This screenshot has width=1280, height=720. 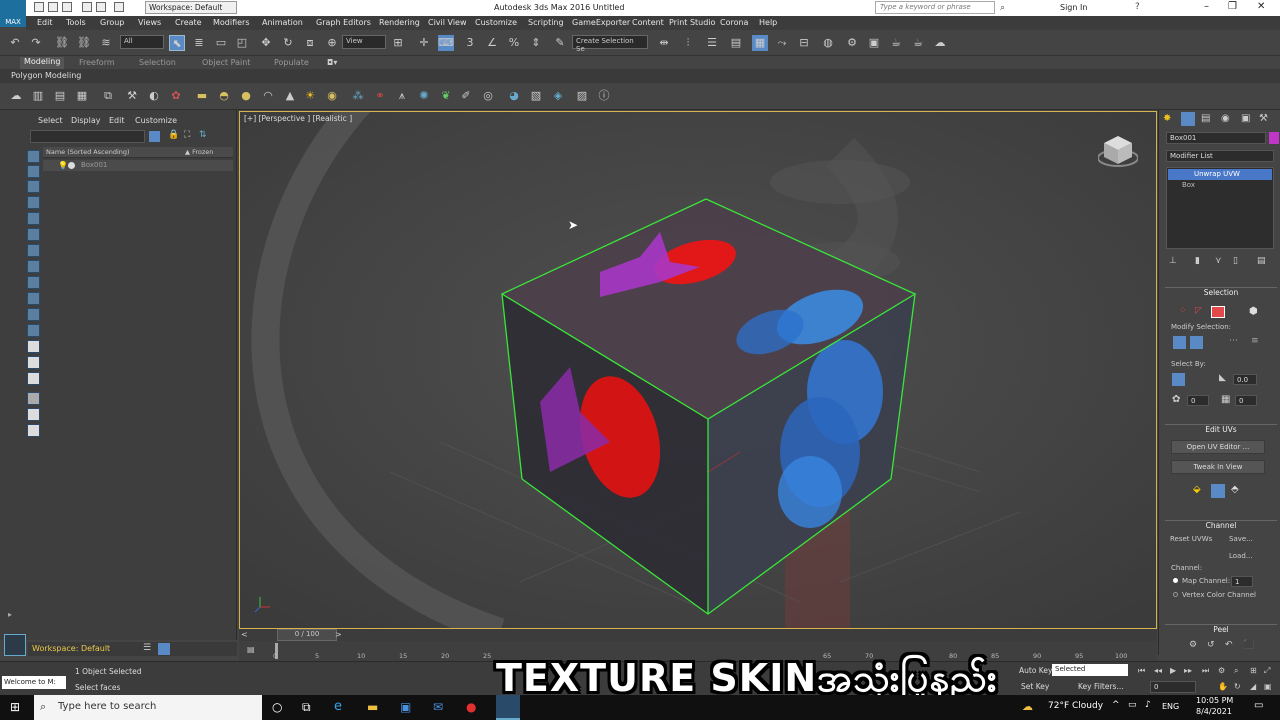 What do you see at coordinates (117, 120) in the screenshot?
I see `explorer-tab-edit: Edit` at bounding box center [117, 120].